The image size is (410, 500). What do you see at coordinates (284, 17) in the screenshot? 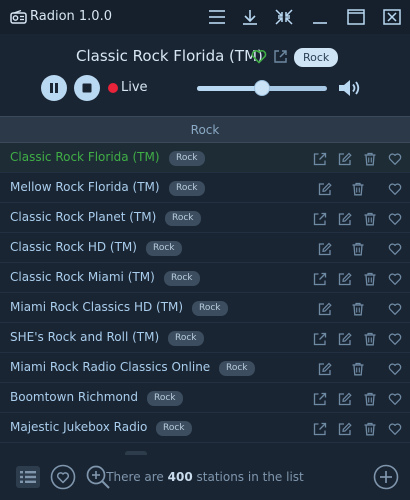
I see `compact-view-button` at bounding box center [284, 17].